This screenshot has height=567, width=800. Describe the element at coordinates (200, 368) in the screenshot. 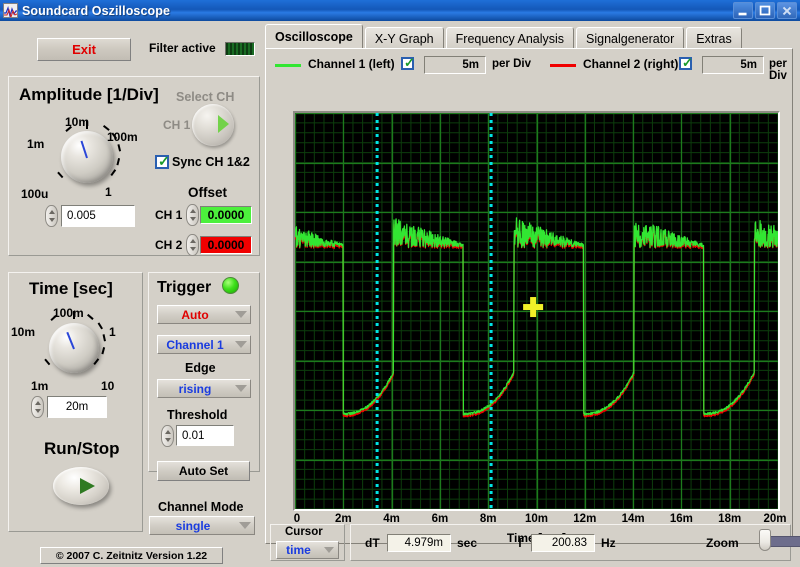

I see `trigger-edge-label: Edge` at that location.